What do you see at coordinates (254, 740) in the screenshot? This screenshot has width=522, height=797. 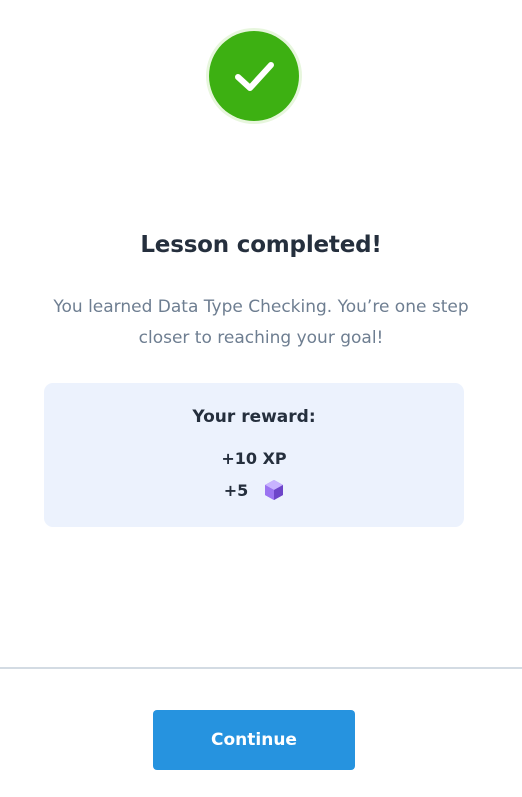 I see `continue-button: Continue` at bounding box center [254, 740].